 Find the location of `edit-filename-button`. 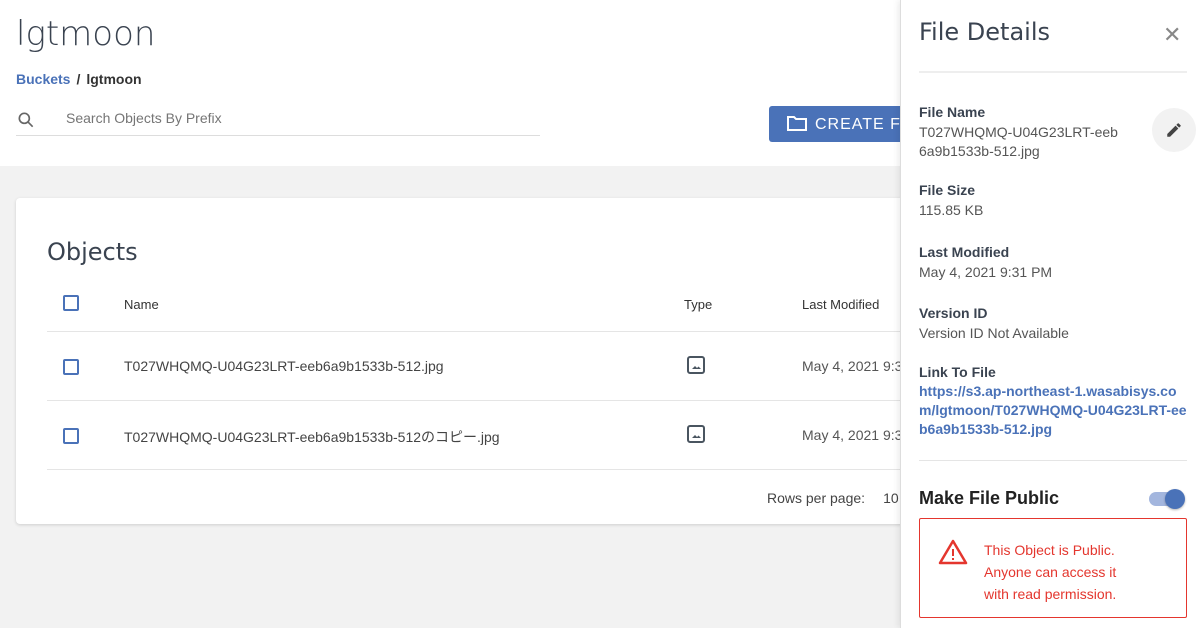

edit-filename-button is located at coordinates (1174, 130).